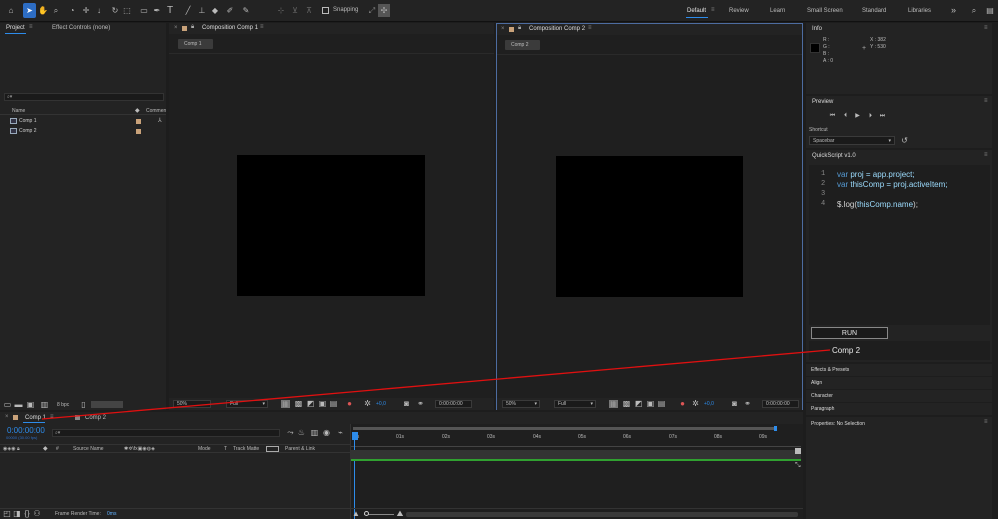 The image size is (998, 519). Describe the element at coordinates (699, 11) in the screenshot. I see `workspace-default: Default ≡` at that location.